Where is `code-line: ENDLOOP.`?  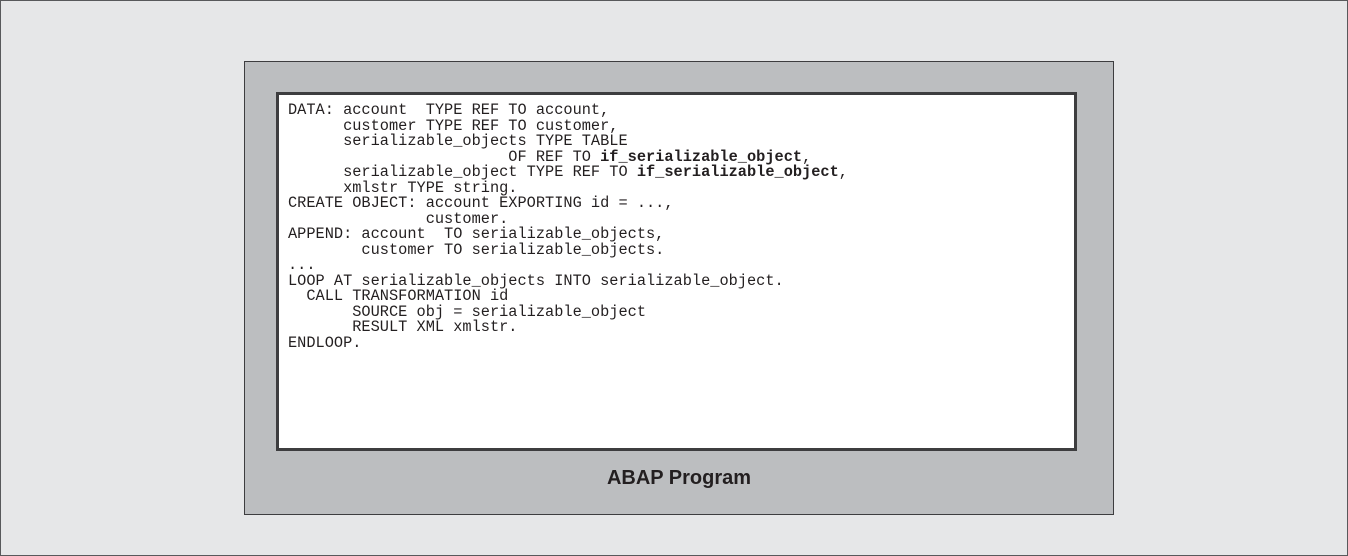
code-line: ENDLOOP. is located at coordinates (681, 342).